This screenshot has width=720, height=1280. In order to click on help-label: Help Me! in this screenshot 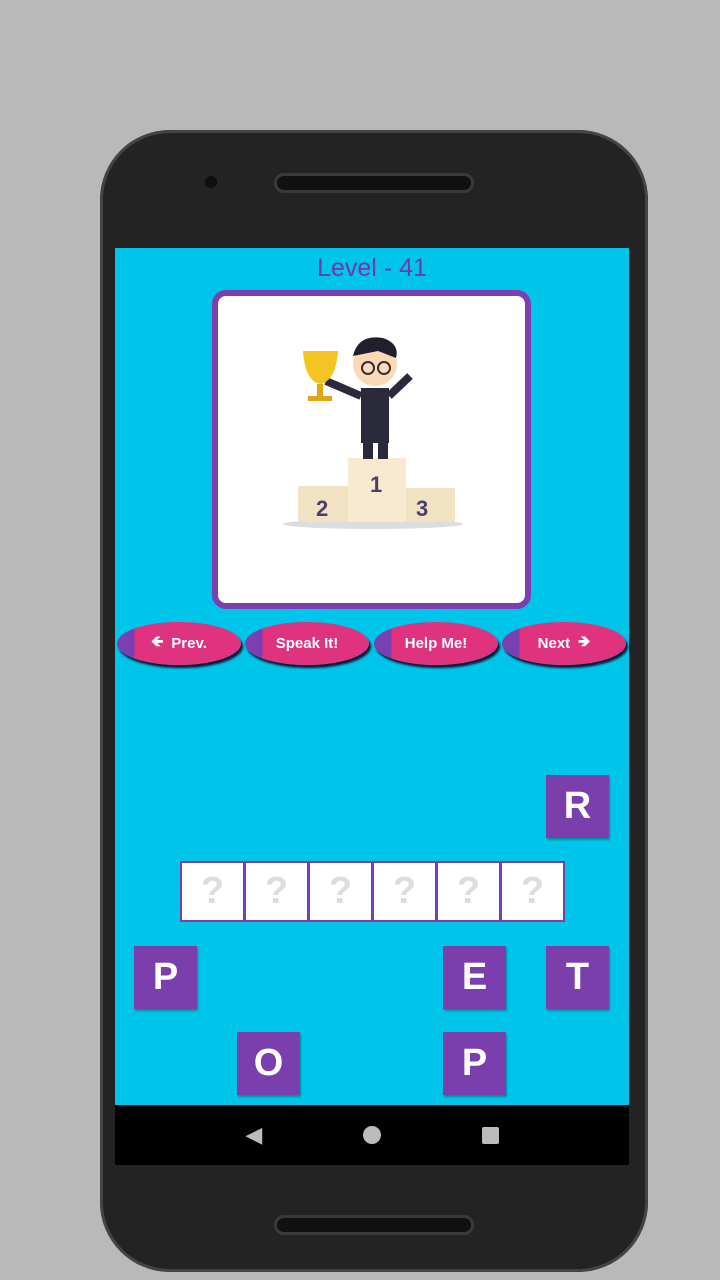, I will do `click(436, 643)`.